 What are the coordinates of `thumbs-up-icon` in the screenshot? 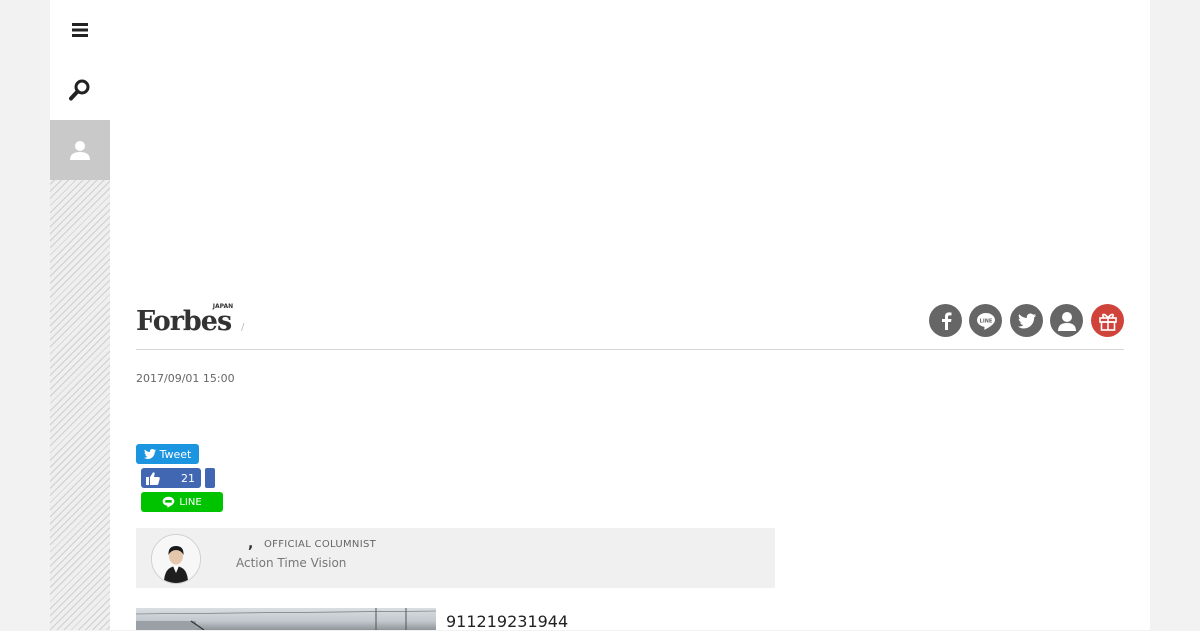 It's located at (153, 478).